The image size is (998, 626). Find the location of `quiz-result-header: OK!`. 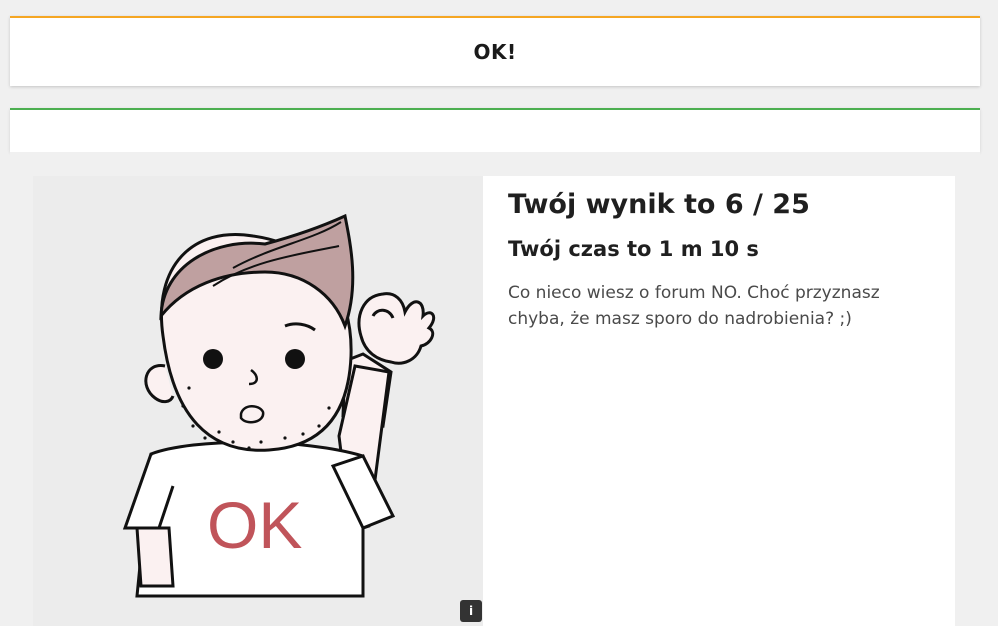

quiz-result-header: OK! is located at coordinates (495, 51).